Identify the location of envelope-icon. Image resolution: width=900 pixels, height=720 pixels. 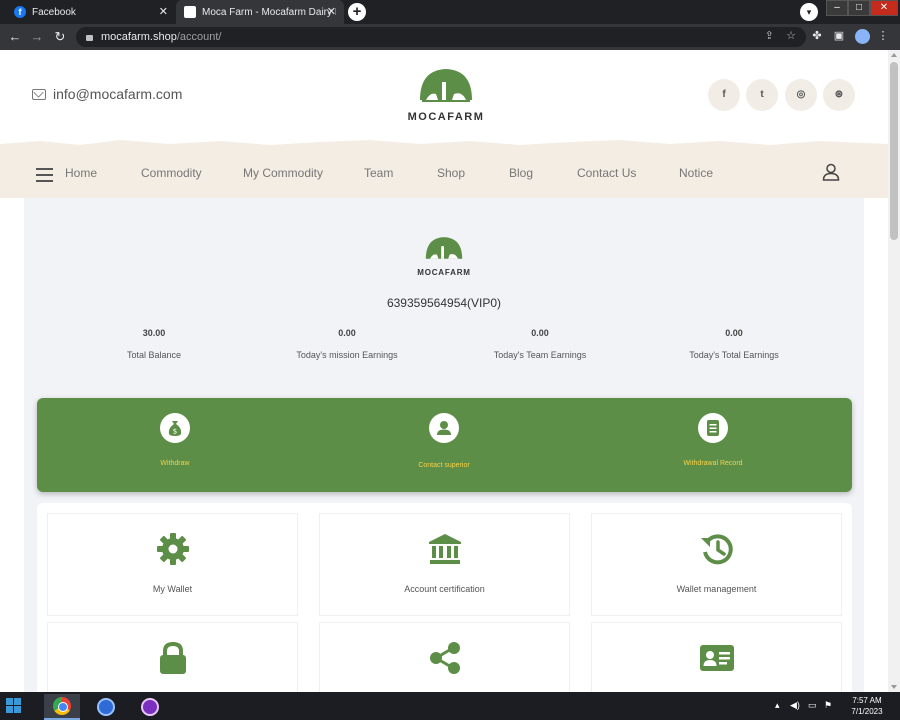
(39, 94).